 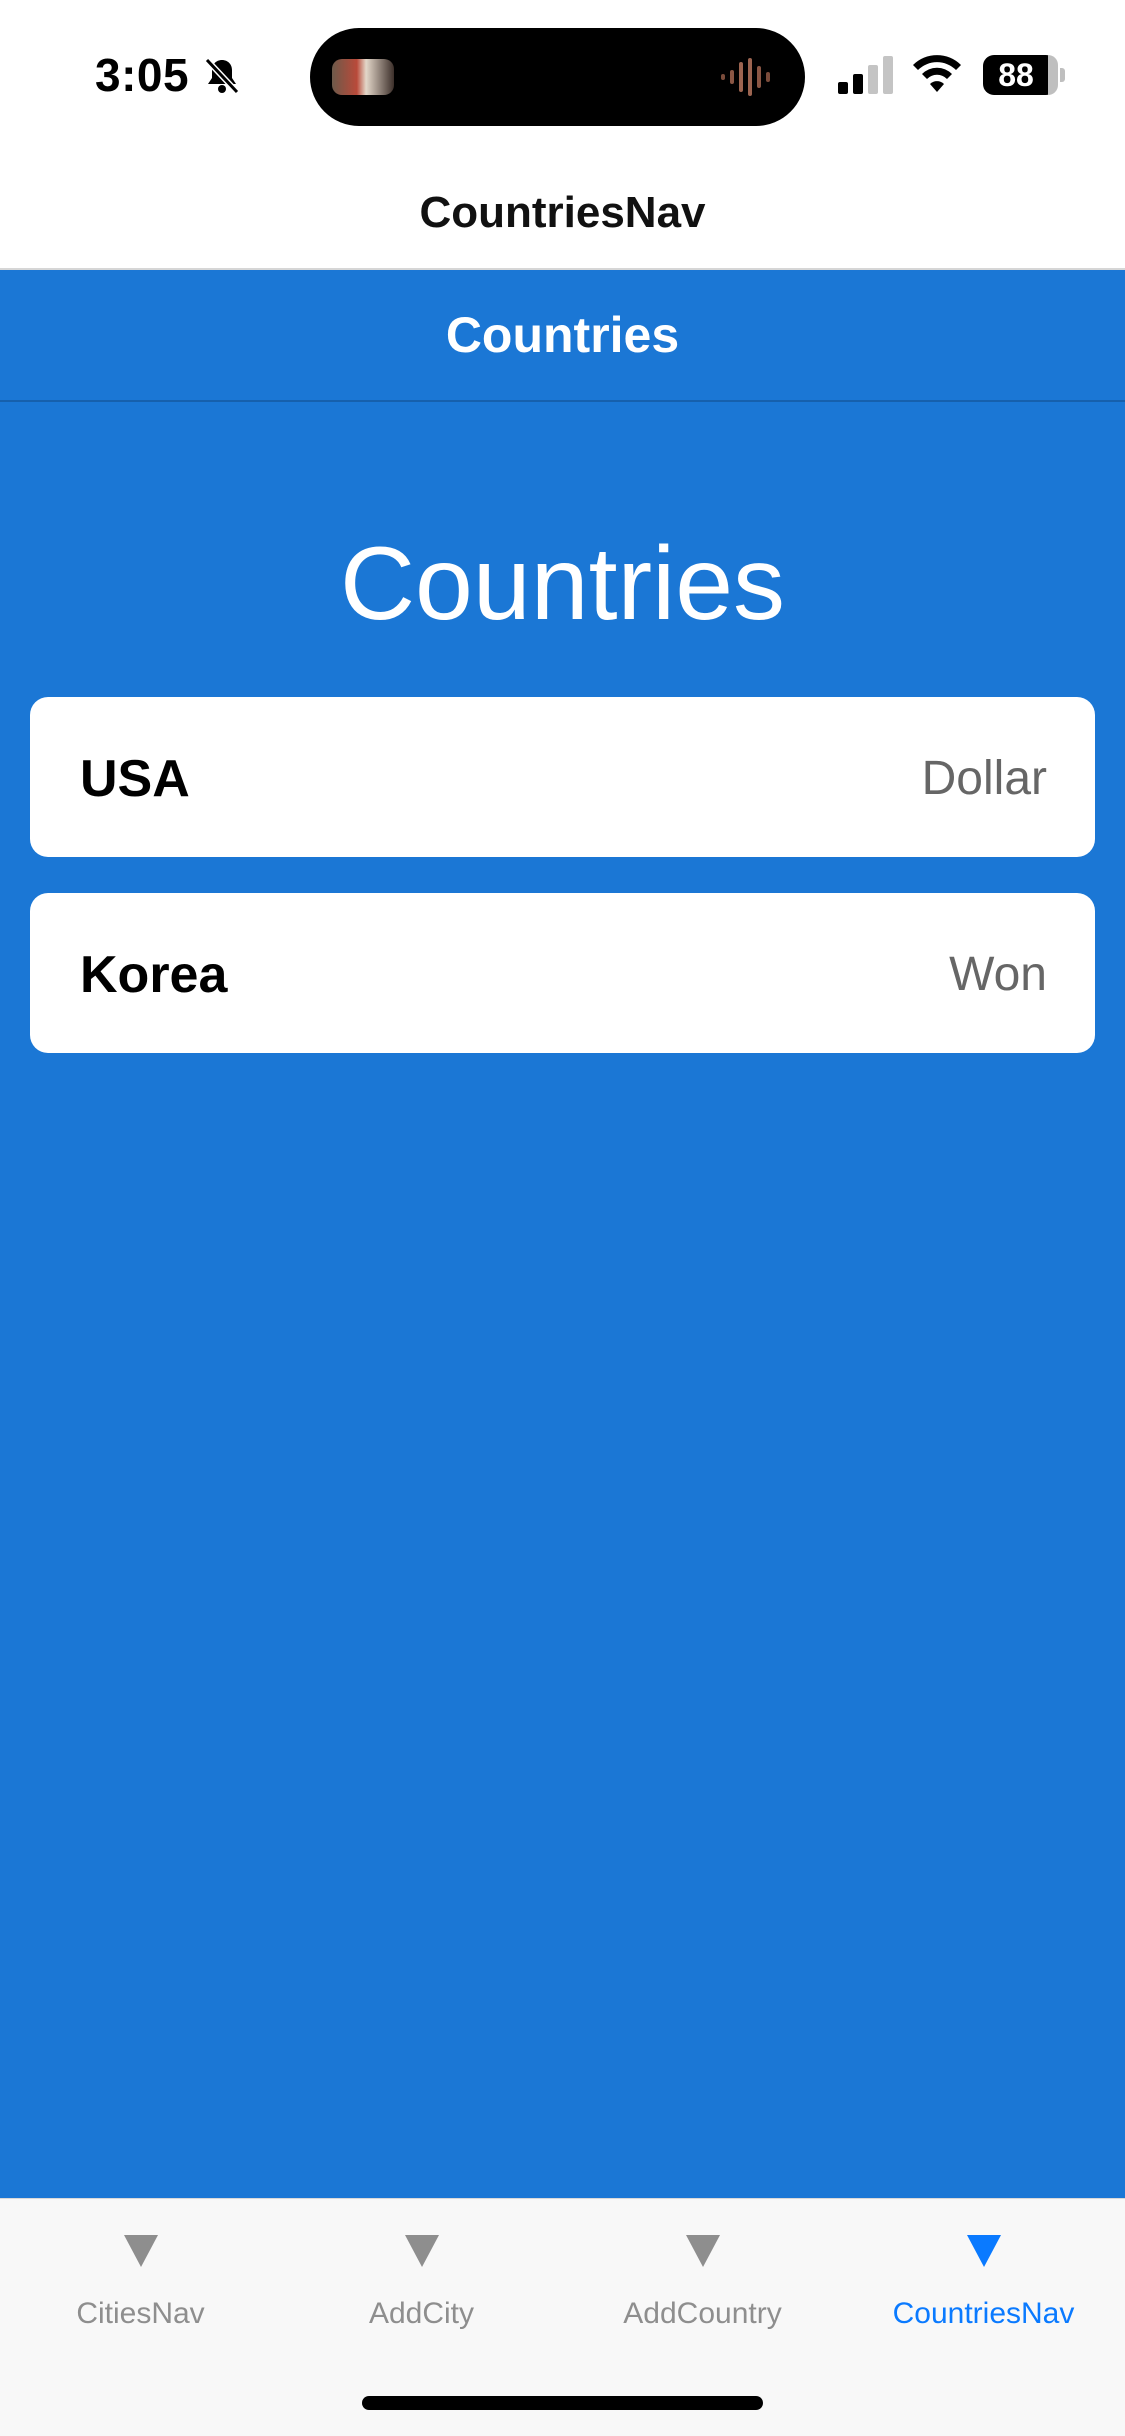 I want to click on screen-header-title: Countries, so click(x=562, y=335).